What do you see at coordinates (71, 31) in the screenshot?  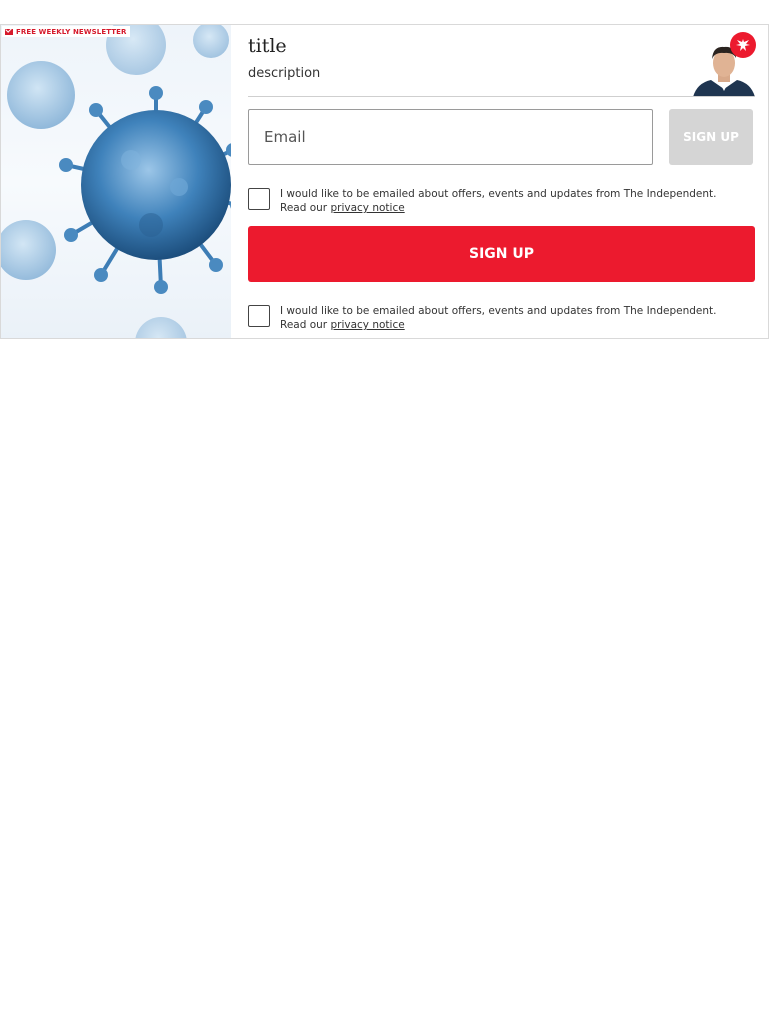 I see `badge-label: FREE WEEKLY NEWSLETTER` at bounding box center [71, 31].